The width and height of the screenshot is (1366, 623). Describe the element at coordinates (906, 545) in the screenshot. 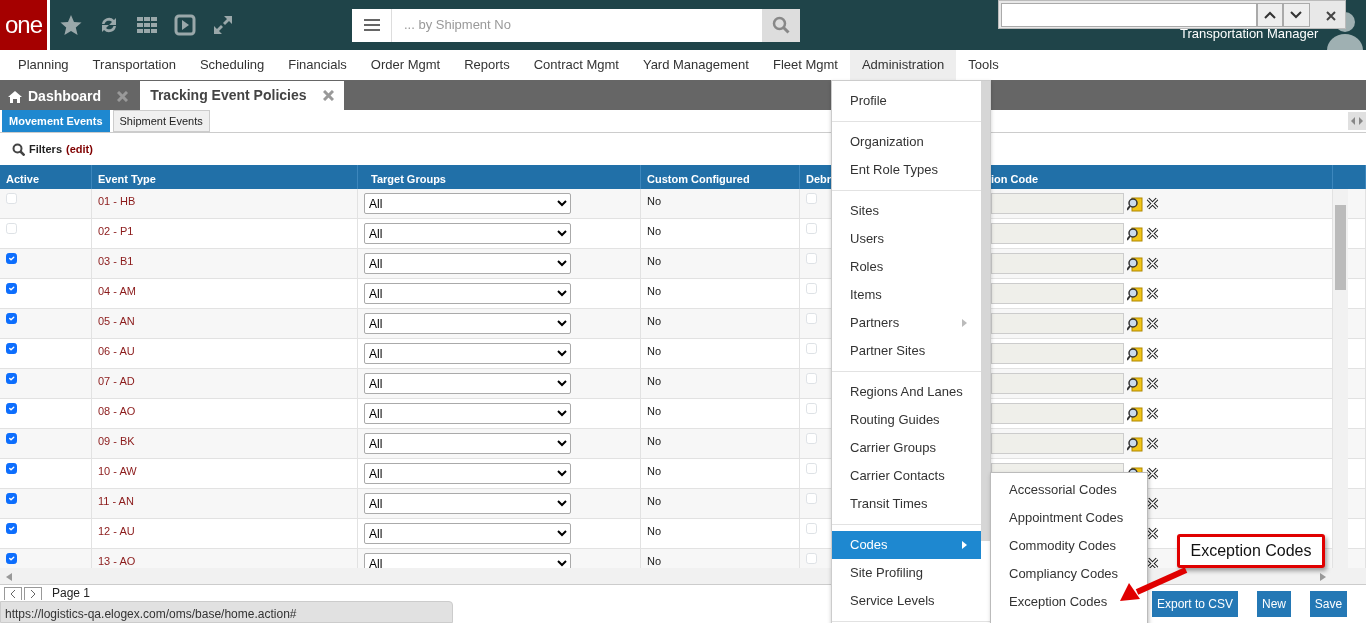

I see `menu-item: Codes` at that location.